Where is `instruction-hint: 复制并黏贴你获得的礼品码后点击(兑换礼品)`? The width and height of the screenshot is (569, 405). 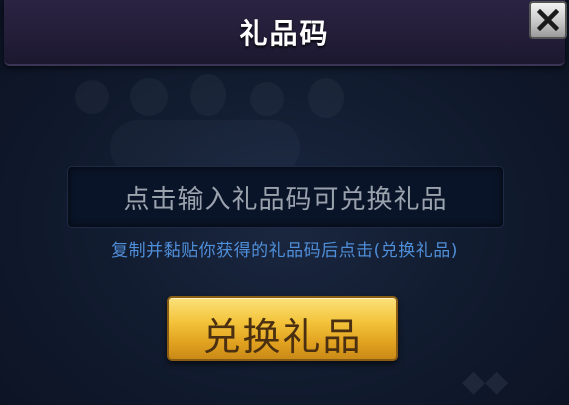 instruction-hint: 复制并黏贴你获得的礼品码后点击(兑换礼品) is located at coordinates (284, 251).